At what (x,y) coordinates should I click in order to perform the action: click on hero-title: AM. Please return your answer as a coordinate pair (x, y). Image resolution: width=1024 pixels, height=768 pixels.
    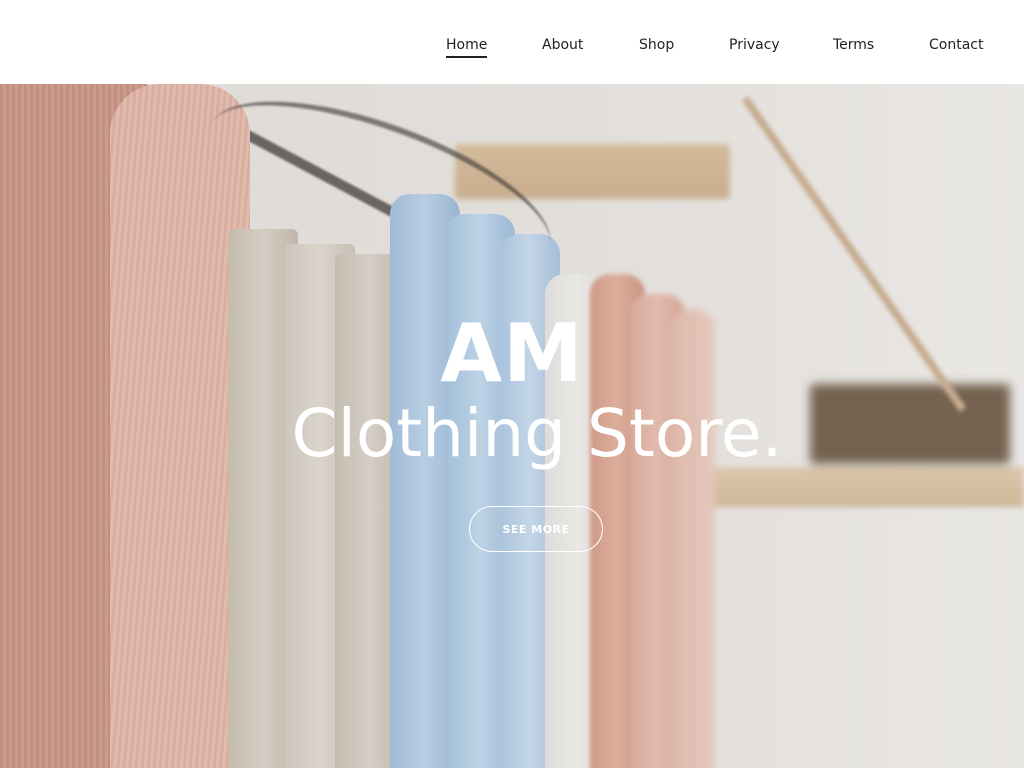
    Looking at the image, I should click on (512, 353).